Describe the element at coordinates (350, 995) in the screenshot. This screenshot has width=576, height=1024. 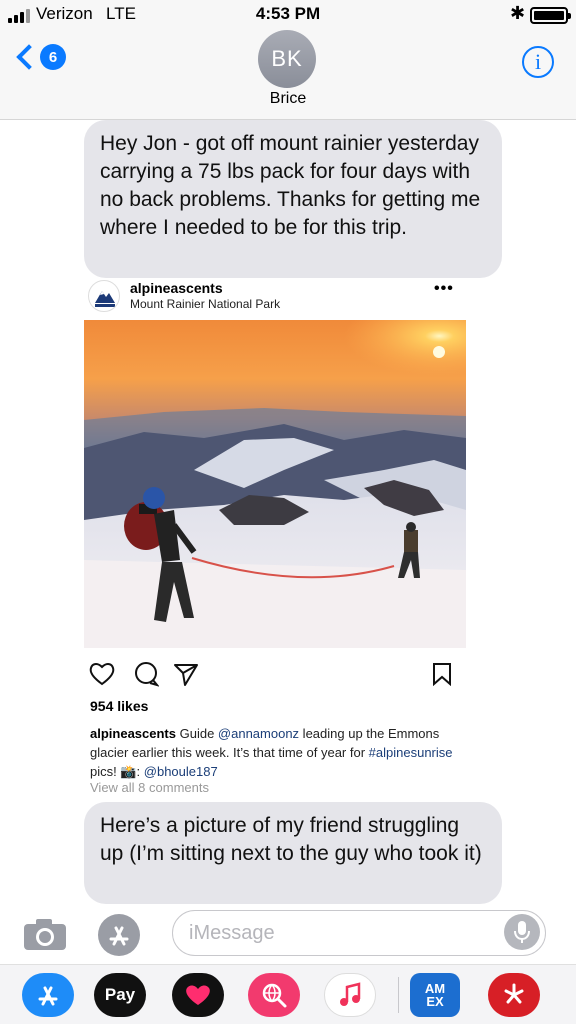
I see `music-icon` at that location.